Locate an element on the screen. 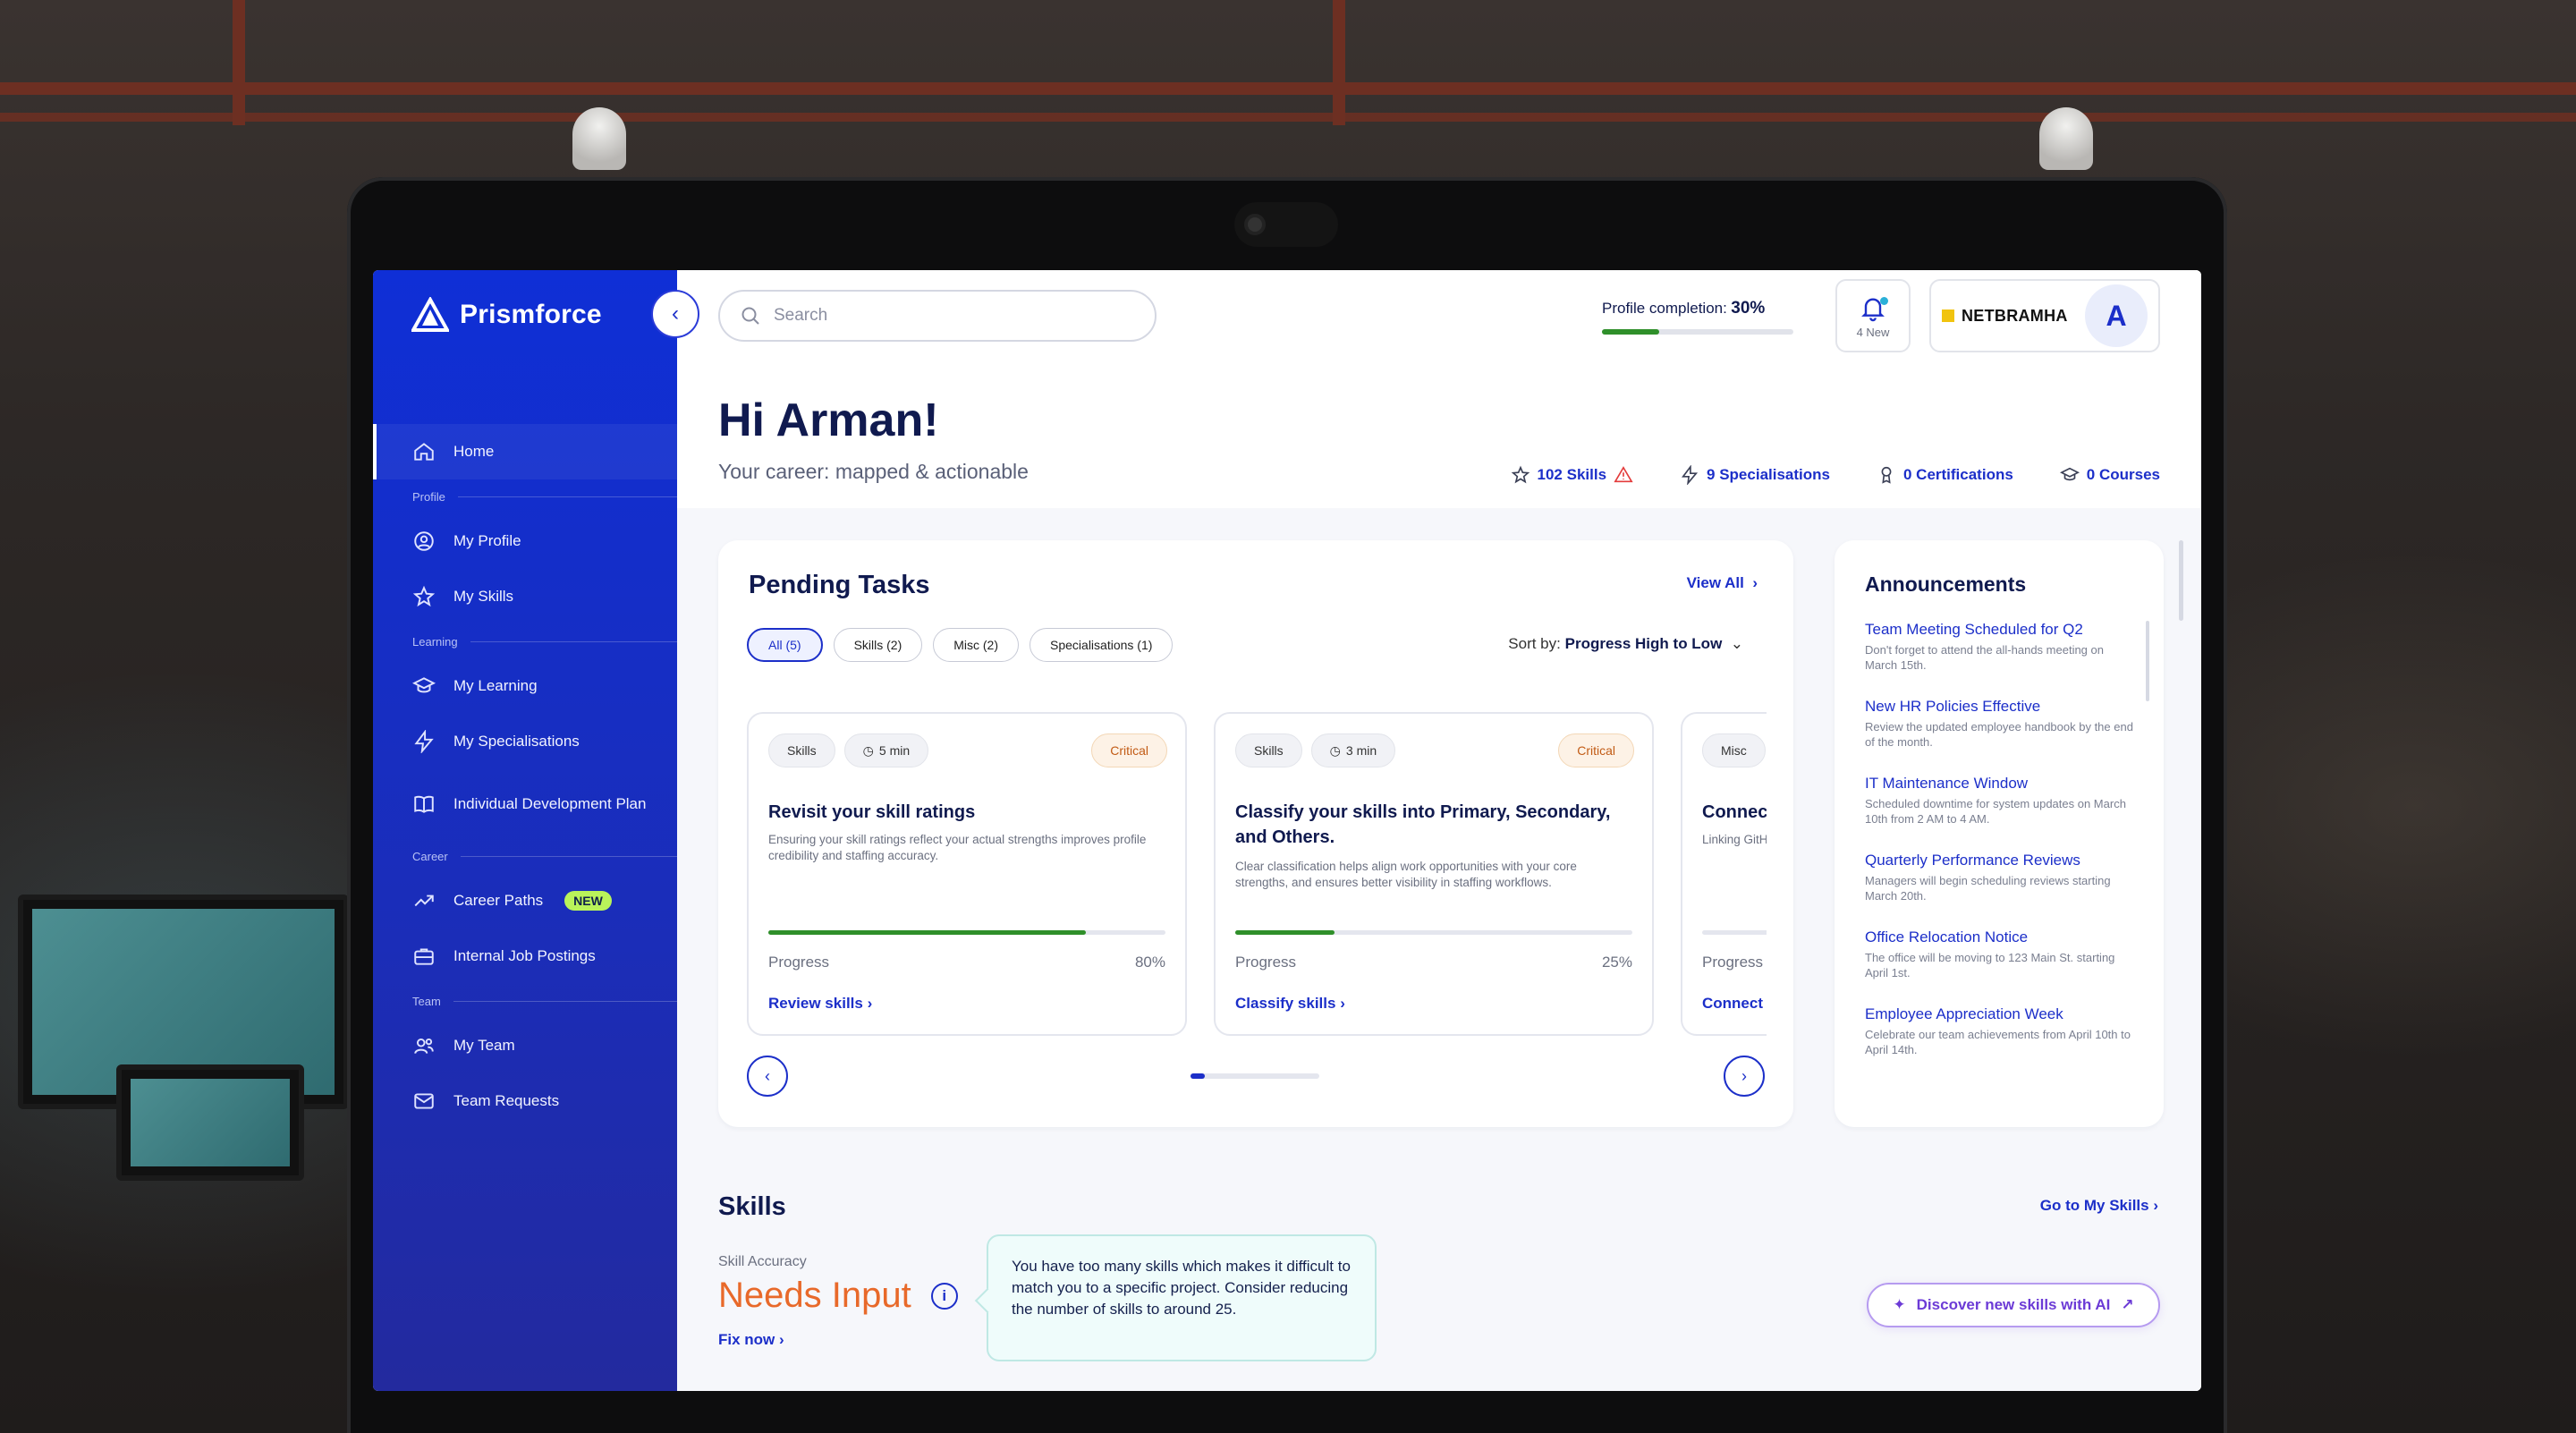 This screenshot has height=1433, width=2576. sidebar-item-label: My Profile is located at coordinates (487, 540).